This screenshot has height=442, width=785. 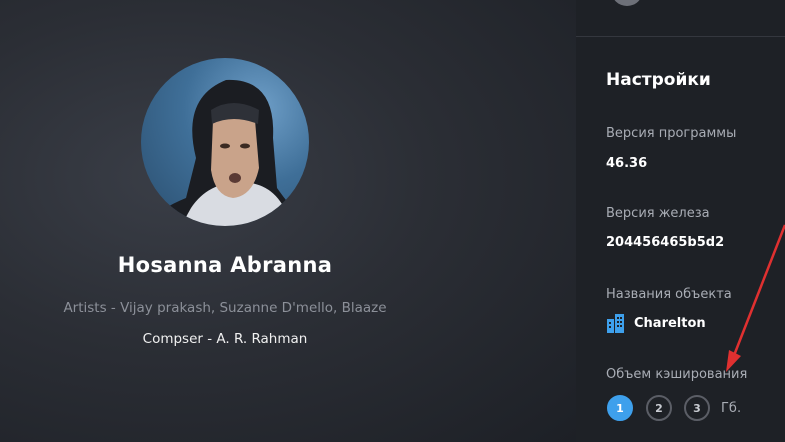 What do you see at coordinates (620, 408) in the screenshot?
I see `cache-option-1: 1` at bounding box center [620, 408].